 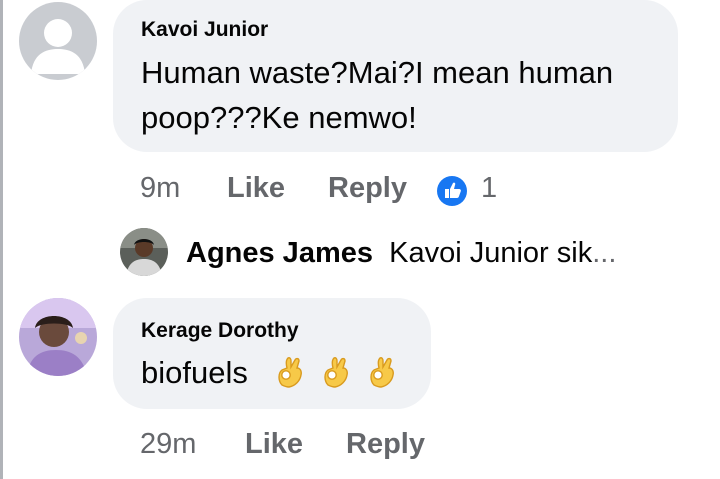 I want to click on comment-text-line2: poop???Ke nemwo!, so click(x=279, y=117).